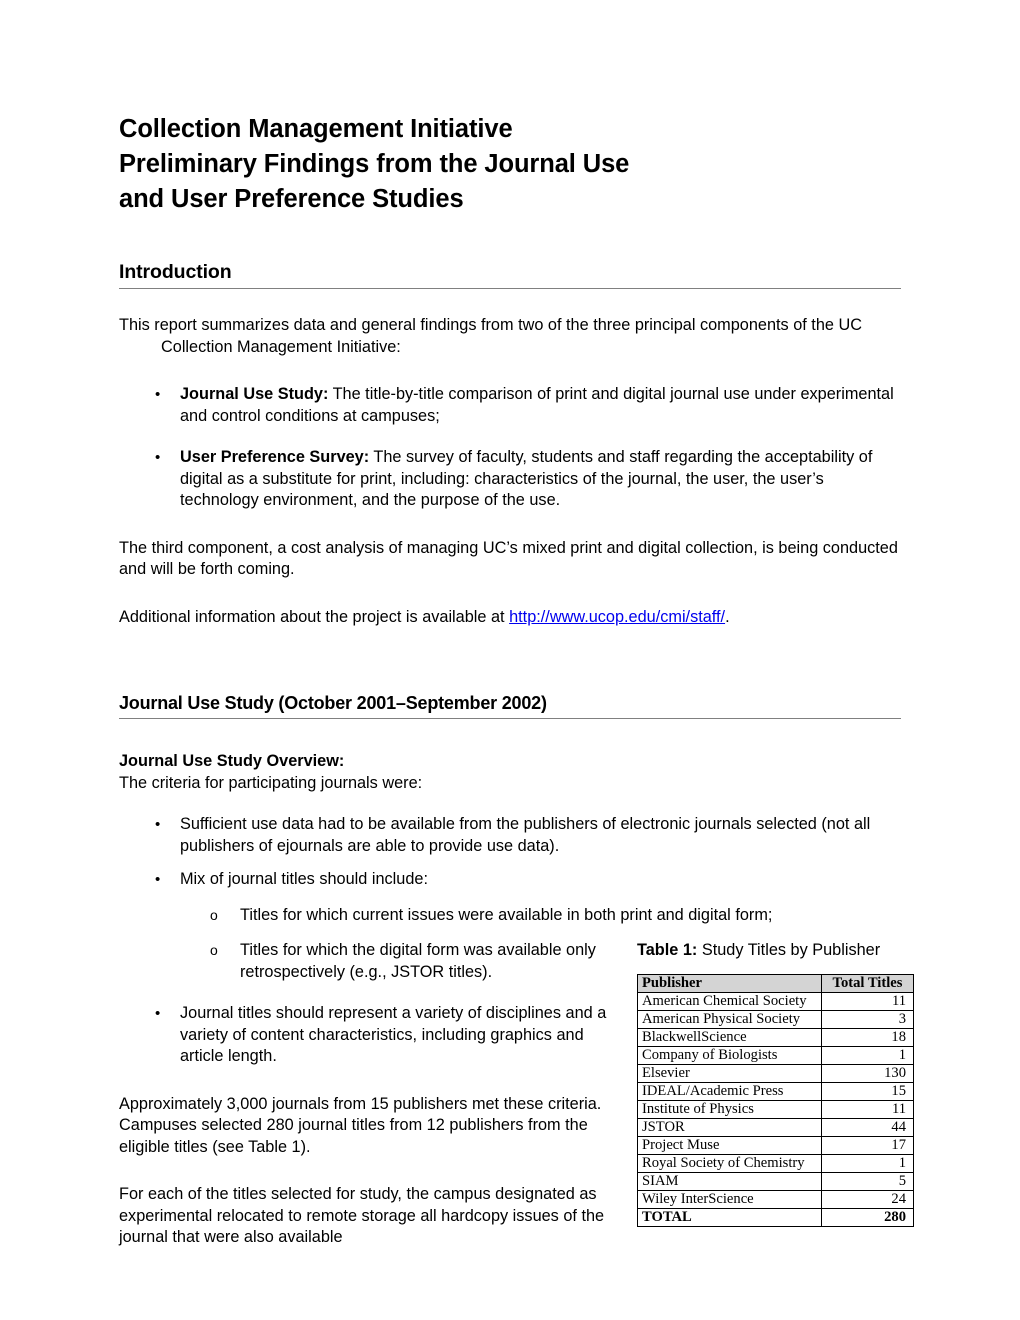 Image resolution: width=1020 pixels, height=1320 pixels. What do you see at coordinates (867, 1091) in the screenshot?
I see `cell-total: 15` at bounding box center [867, 1091].